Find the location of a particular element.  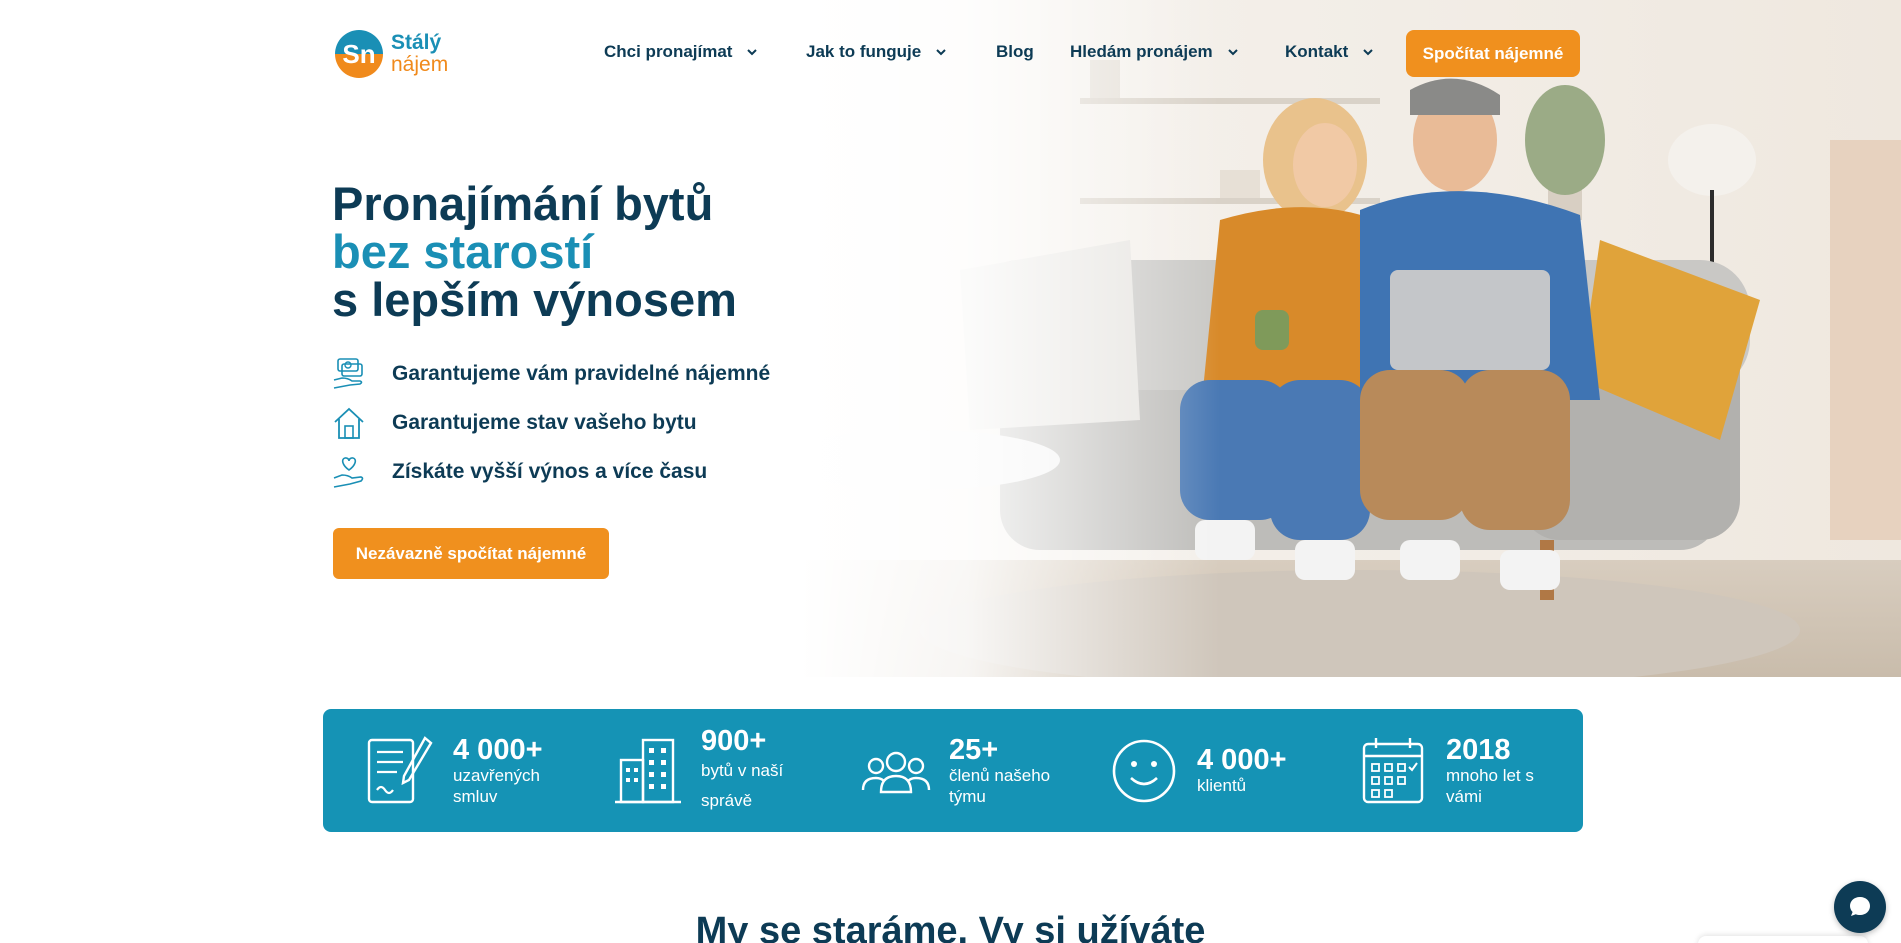

chat-bubble-icon is located at coordinates (1860, 906).